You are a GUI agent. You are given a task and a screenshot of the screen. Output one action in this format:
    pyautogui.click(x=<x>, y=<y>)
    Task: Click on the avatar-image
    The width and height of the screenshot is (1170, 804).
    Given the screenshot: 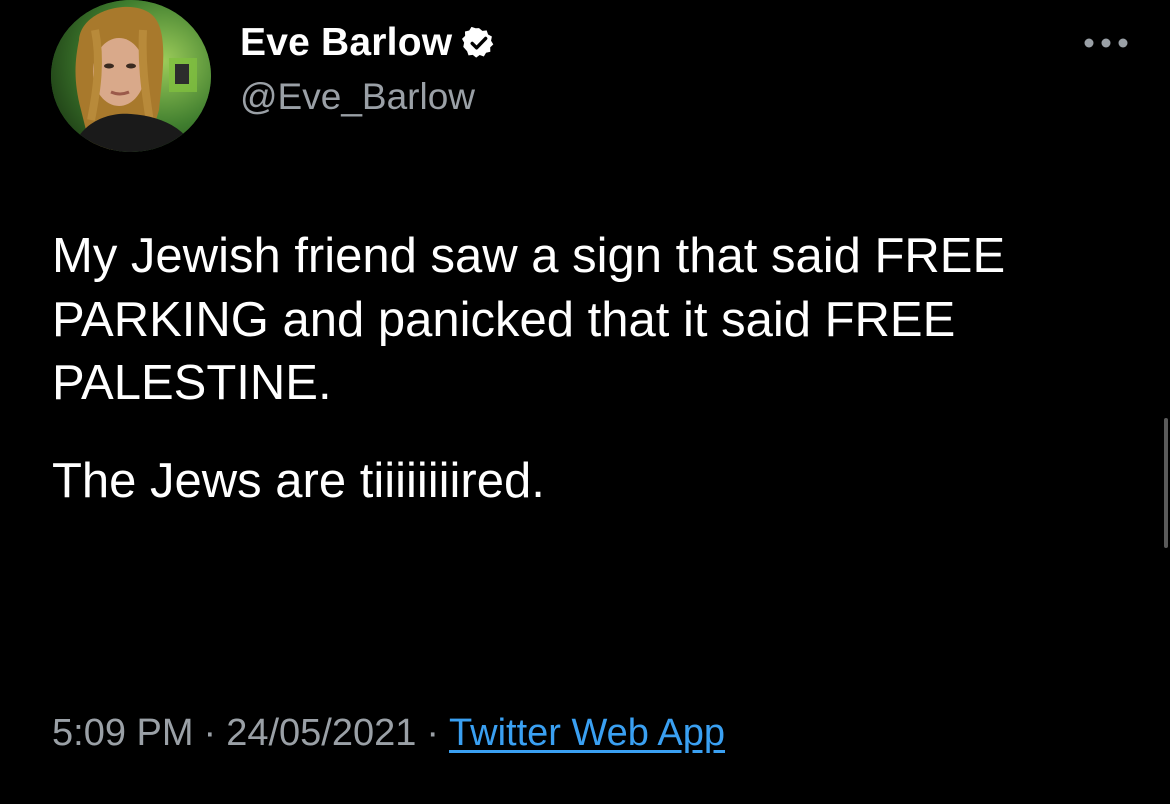 What is the action you would take?
    pyautogui.click(x=131, y=76)
    